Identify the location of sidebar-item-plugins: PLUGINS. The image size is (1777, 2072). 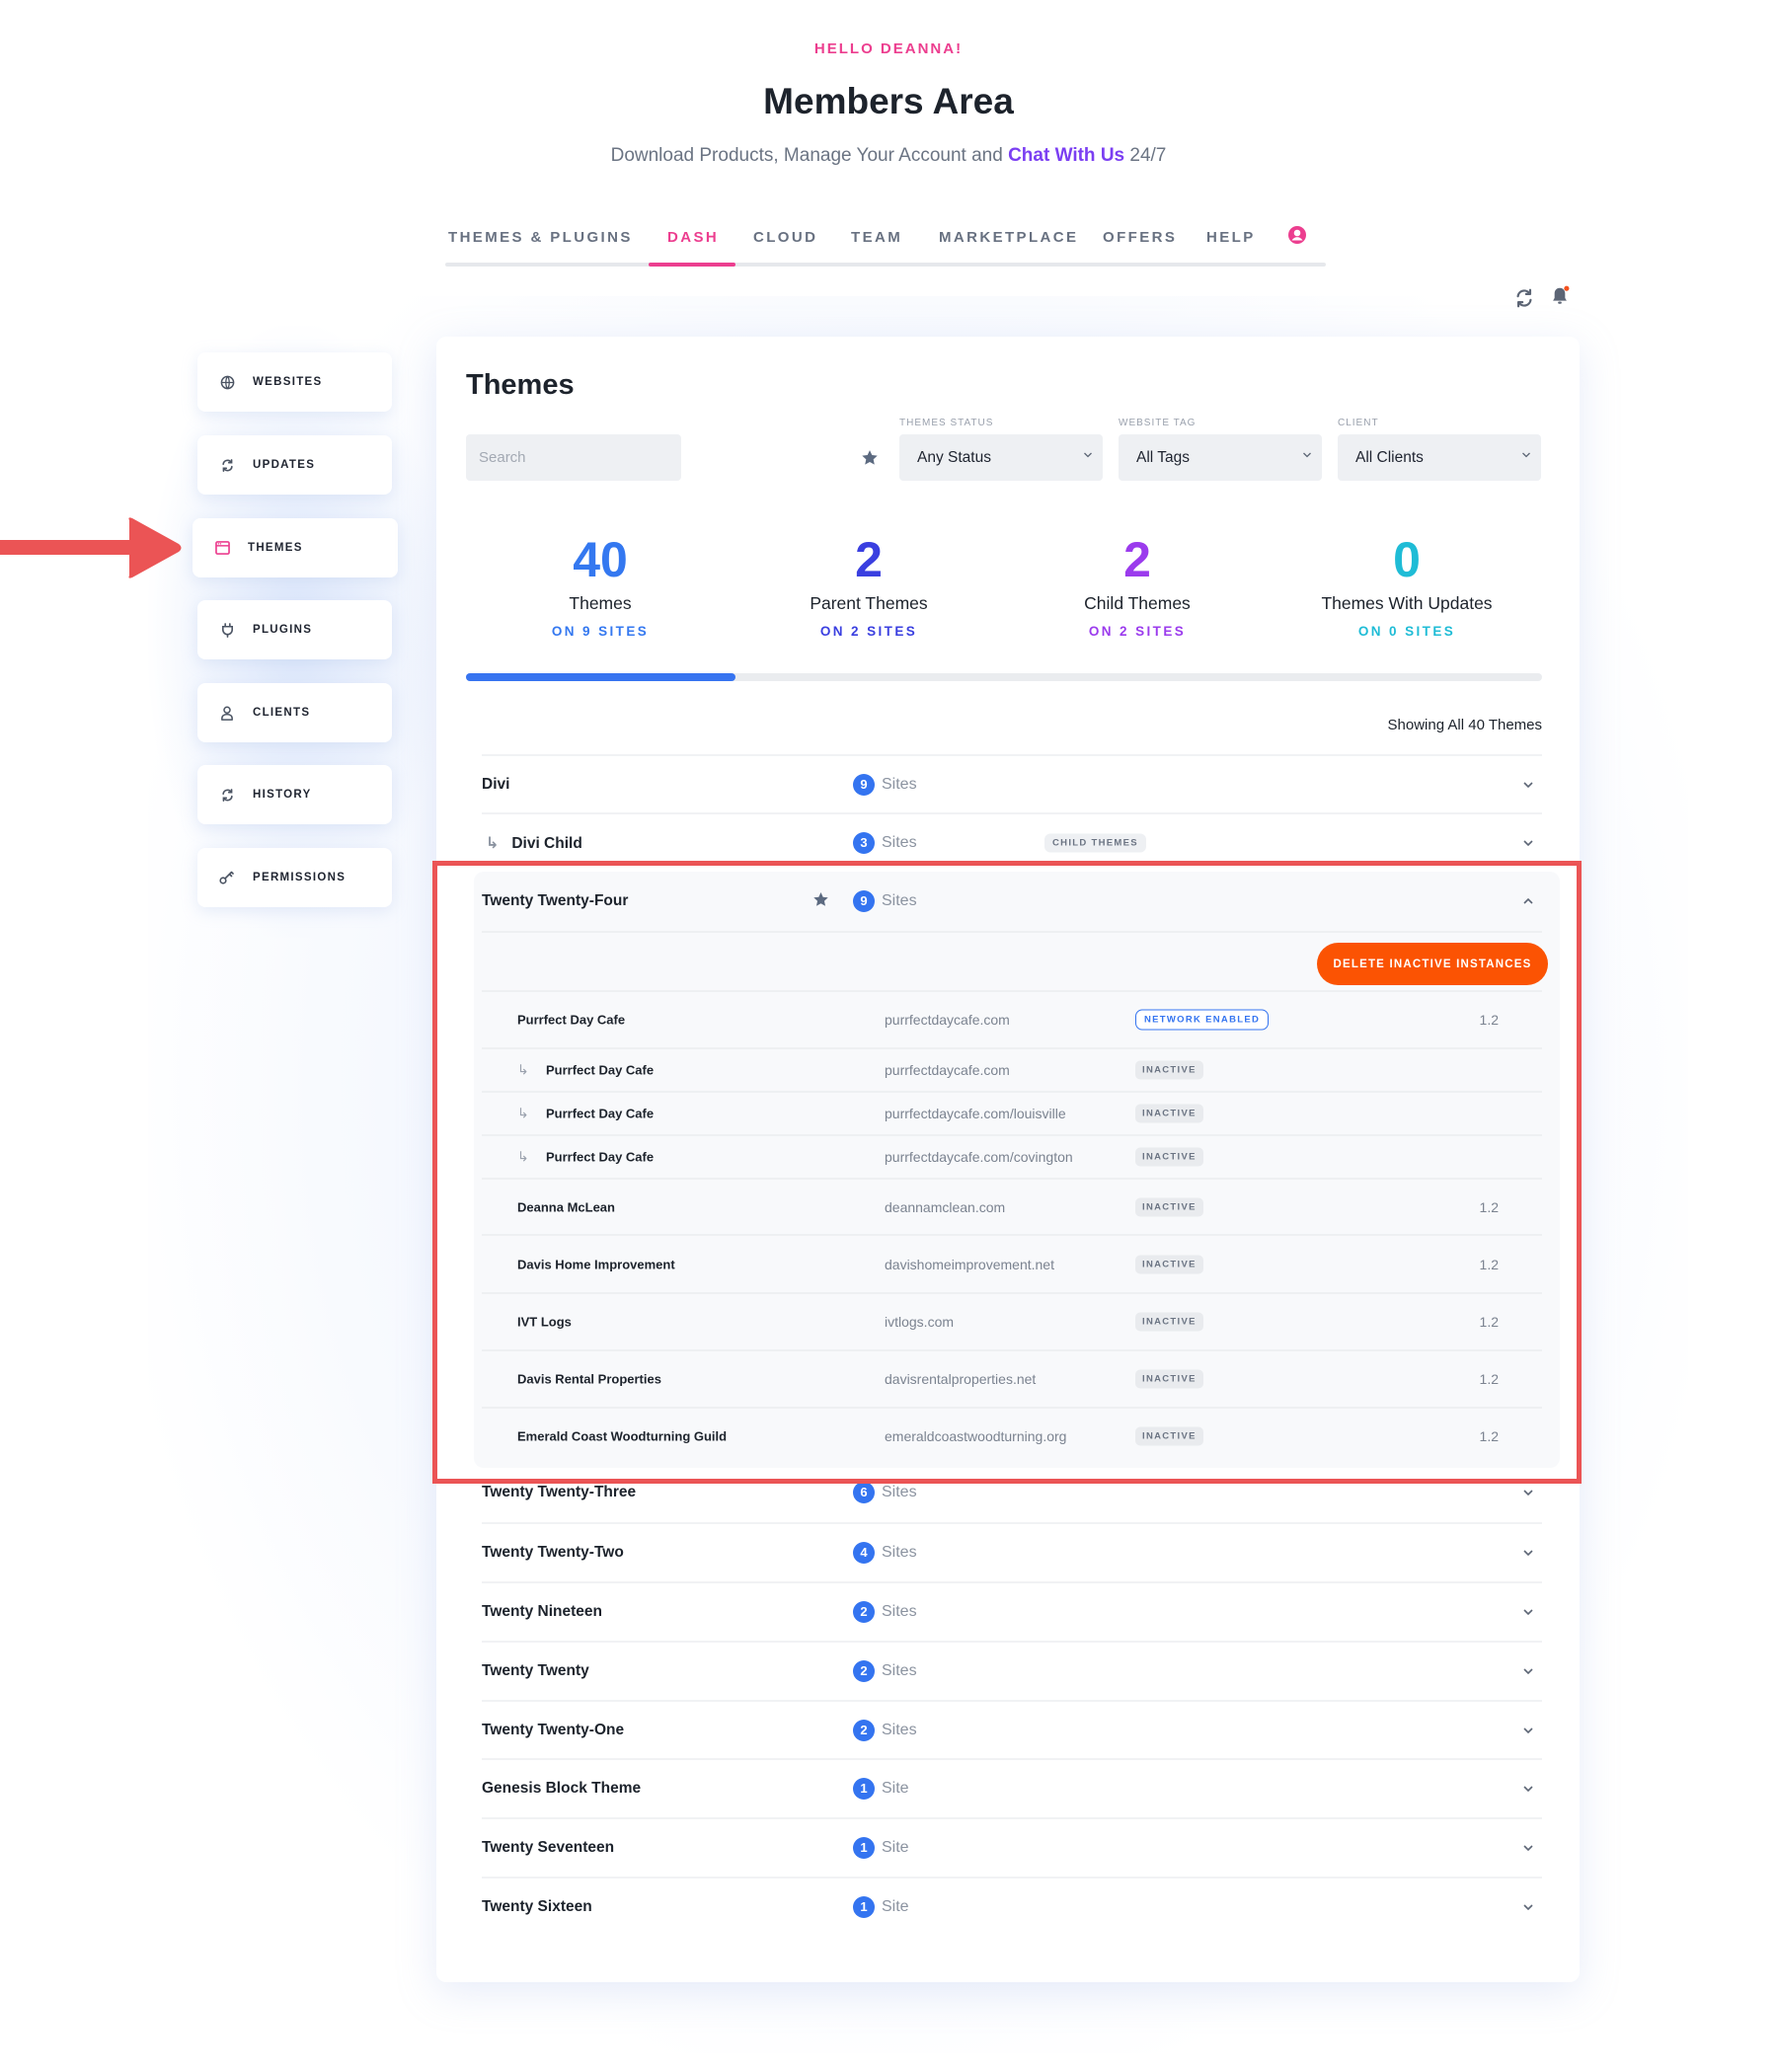
(294, 629).